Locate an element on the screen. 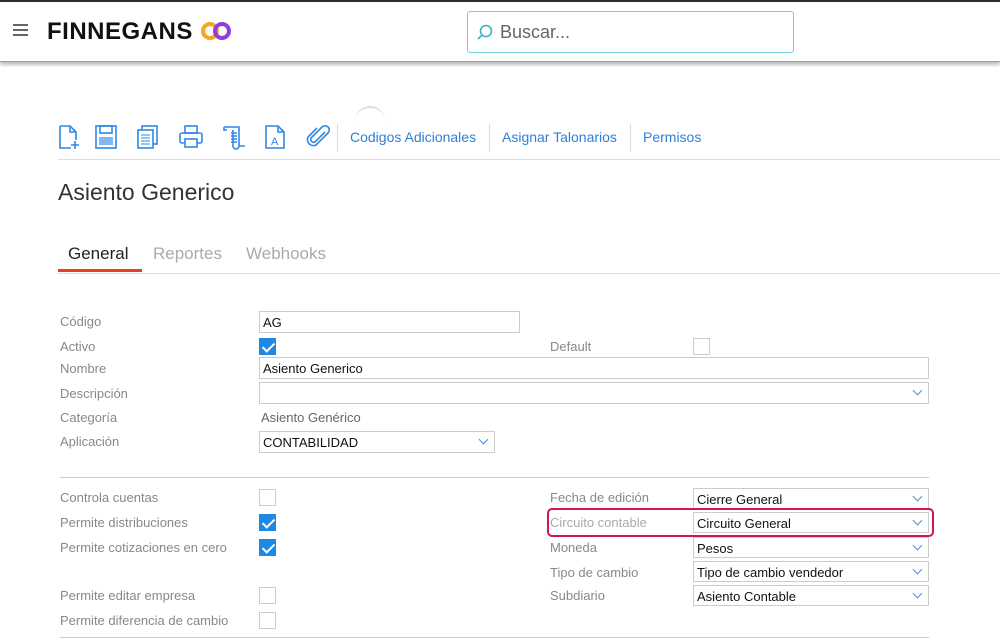 This screenshot has width=1000, height=639. moneda-label: Moneda is located at coordinates (573, 547).